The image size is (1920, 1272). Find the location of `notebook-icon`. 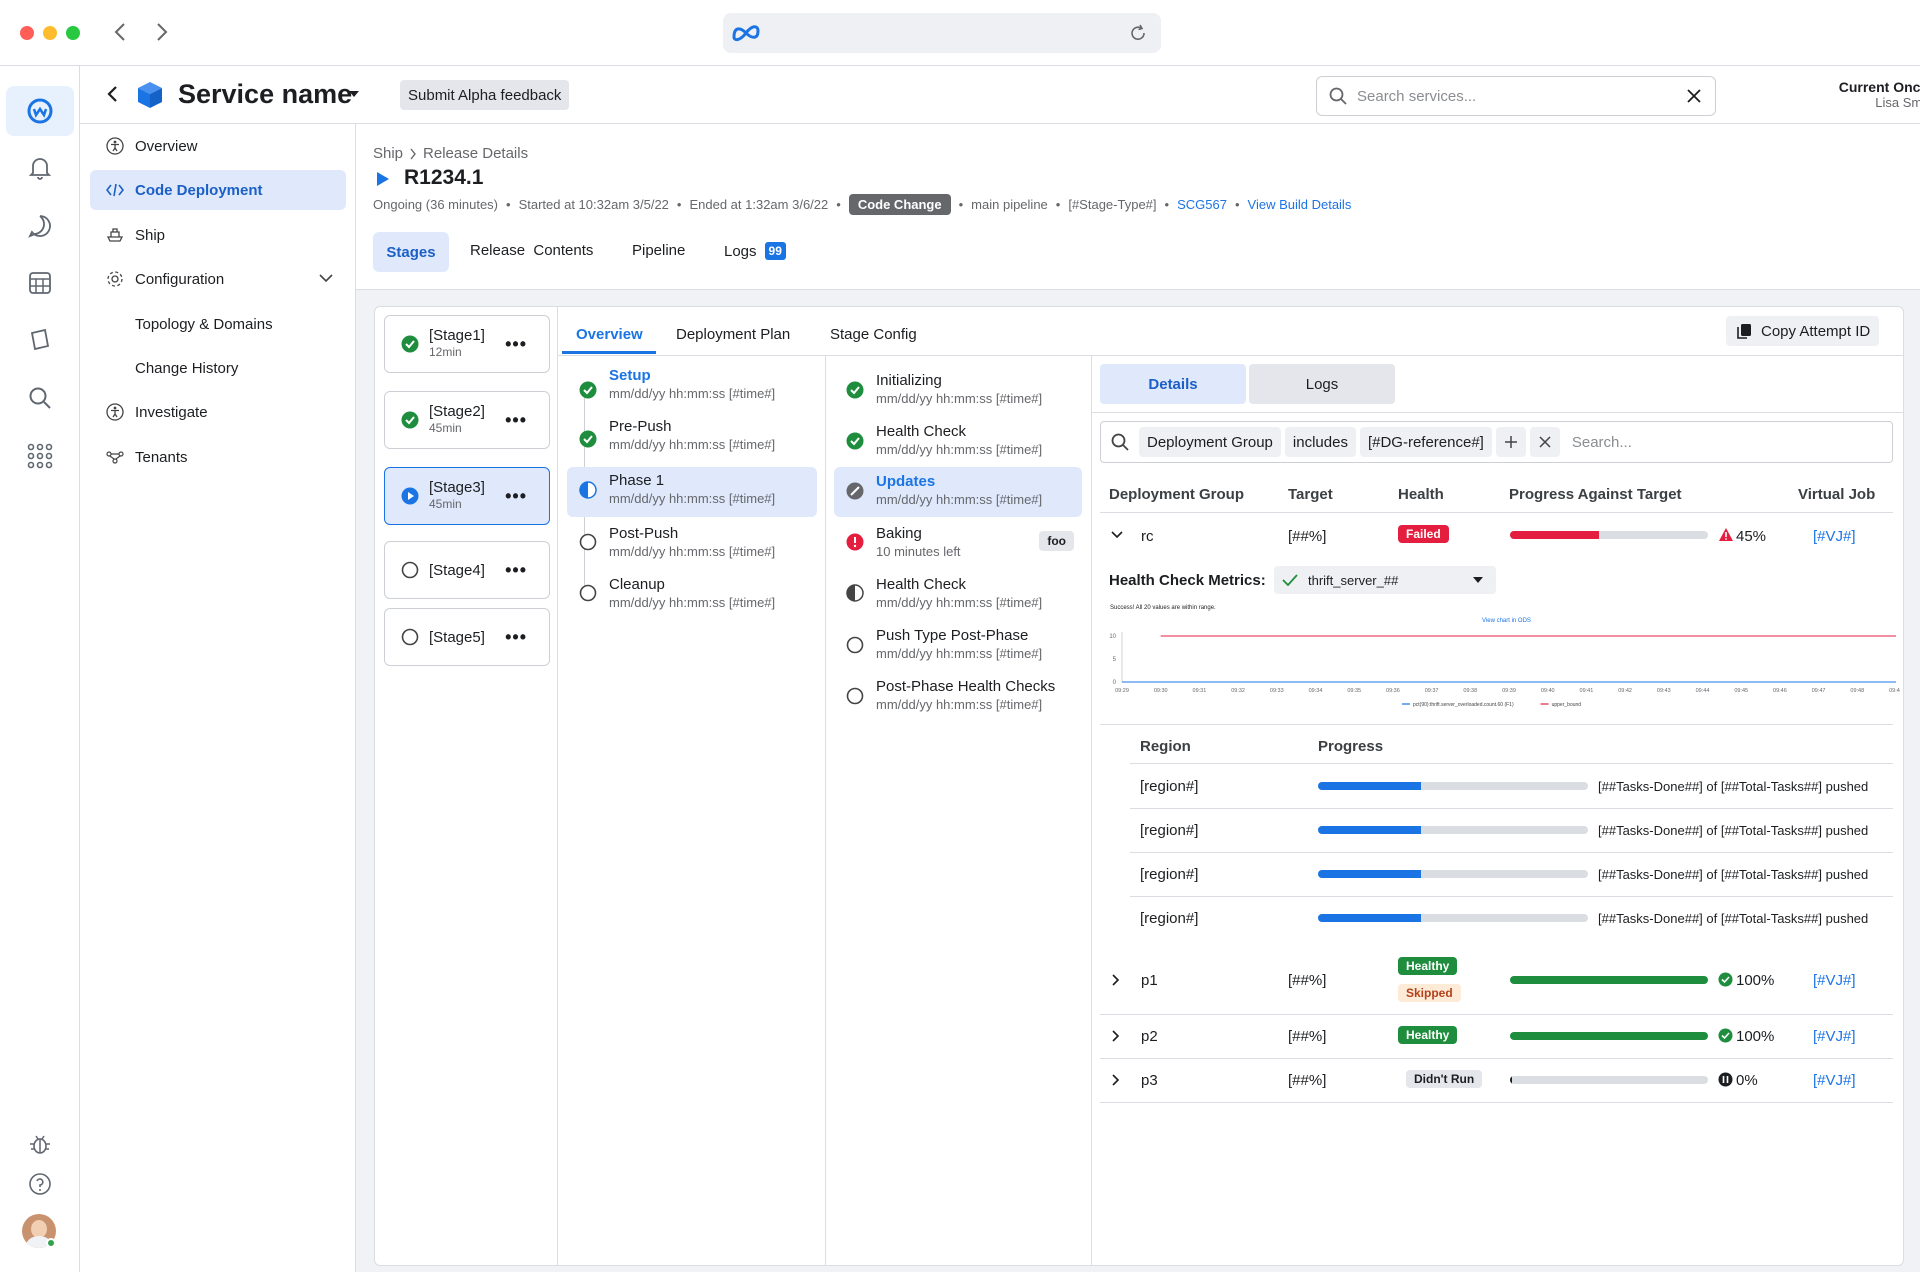

notebook-icon is located at coordinates (40, 340).